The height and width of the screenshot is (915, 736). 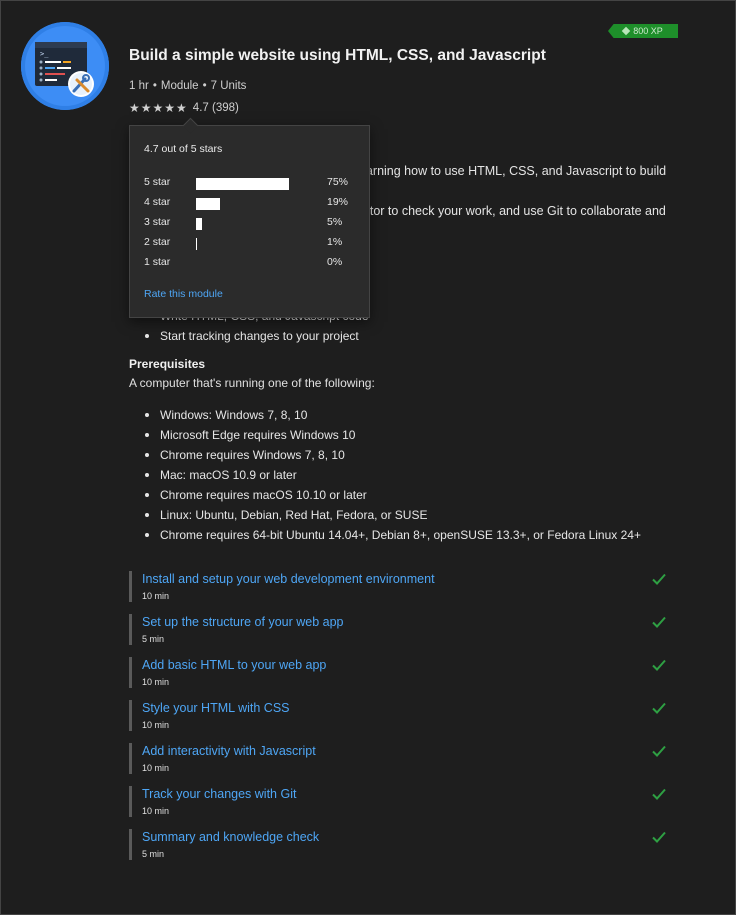 What do you see at coordinates (157, 222) in the screenshot?
I see `rating-row-label: 3 star` at bounding box center [157, 222].